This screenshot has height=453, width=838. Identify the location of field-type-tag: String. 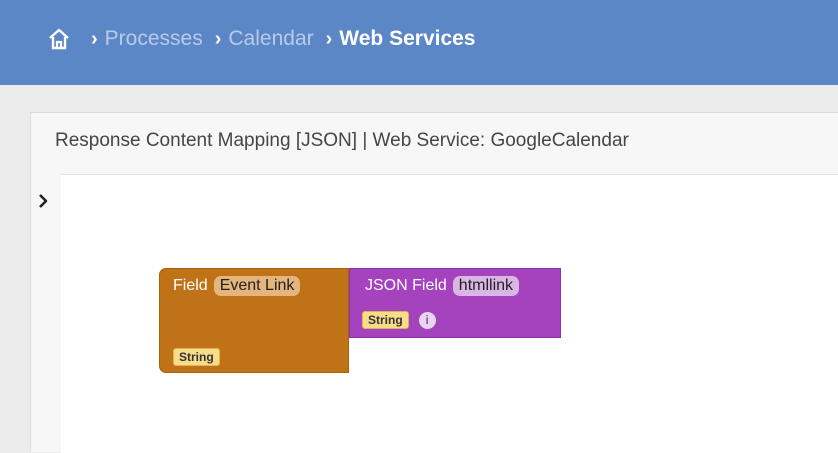
(196, 357).